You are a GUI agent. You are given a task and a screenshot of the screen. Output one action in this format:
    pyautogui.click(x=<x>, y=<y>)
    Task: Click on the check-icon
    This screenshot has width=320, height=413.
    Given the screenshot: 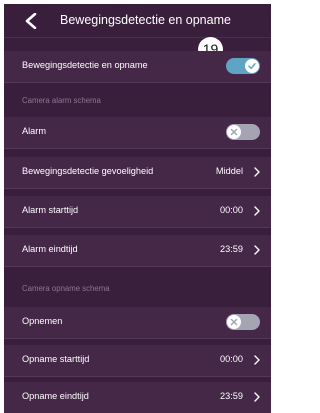 What is the action you would take?
    pyautogui.click(x=252, y=66)
    